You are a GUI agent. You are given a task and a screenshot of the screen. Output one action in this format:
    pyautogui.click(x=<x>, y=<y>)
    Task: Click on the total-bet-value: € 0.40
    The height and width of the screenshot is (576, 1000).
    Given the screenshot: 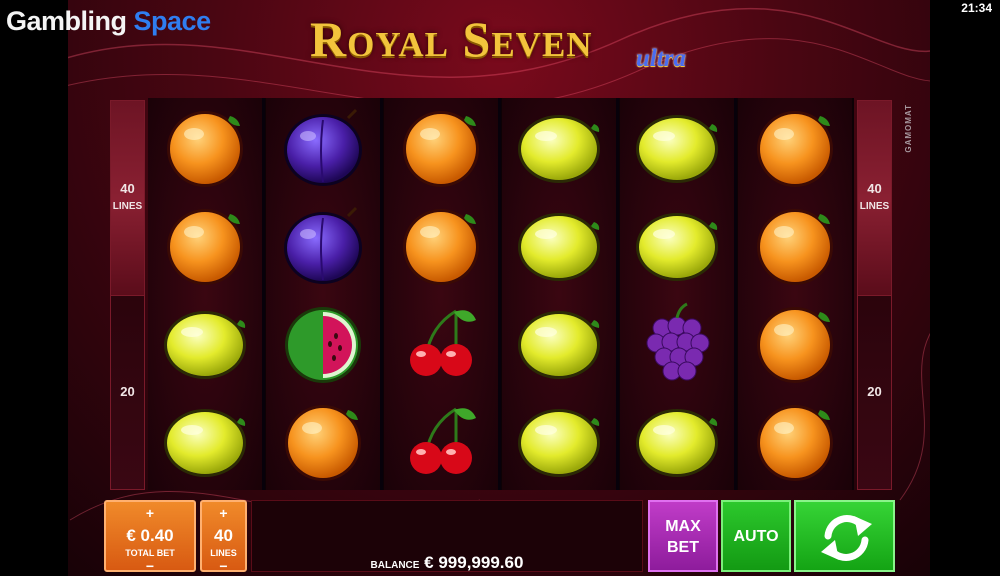 What is the action you would take?
    pyautogui.click(x=150, y=535)
    